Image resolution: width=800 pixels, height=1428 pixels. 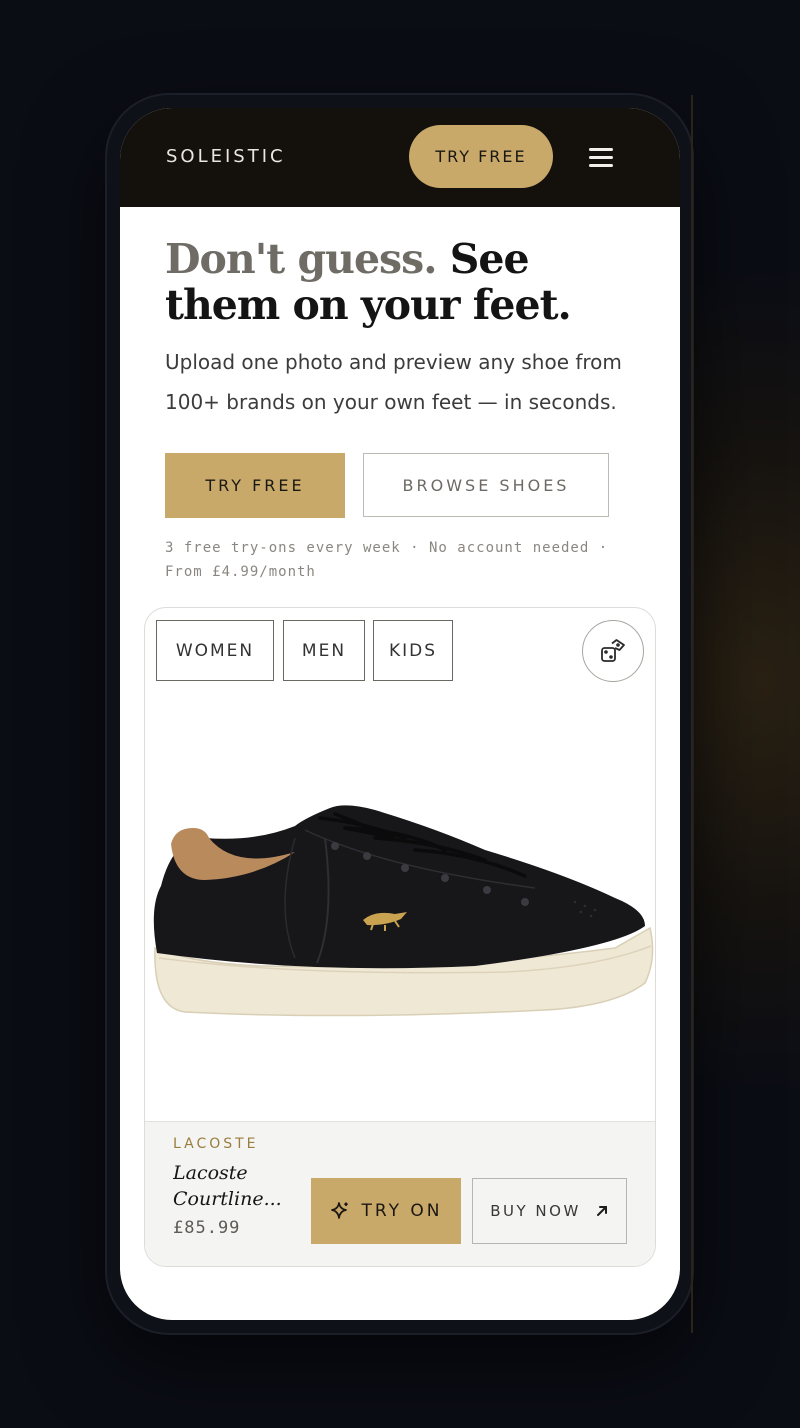 I want to click on try-on-button: TRY ON, so click(x=386, y=1211).